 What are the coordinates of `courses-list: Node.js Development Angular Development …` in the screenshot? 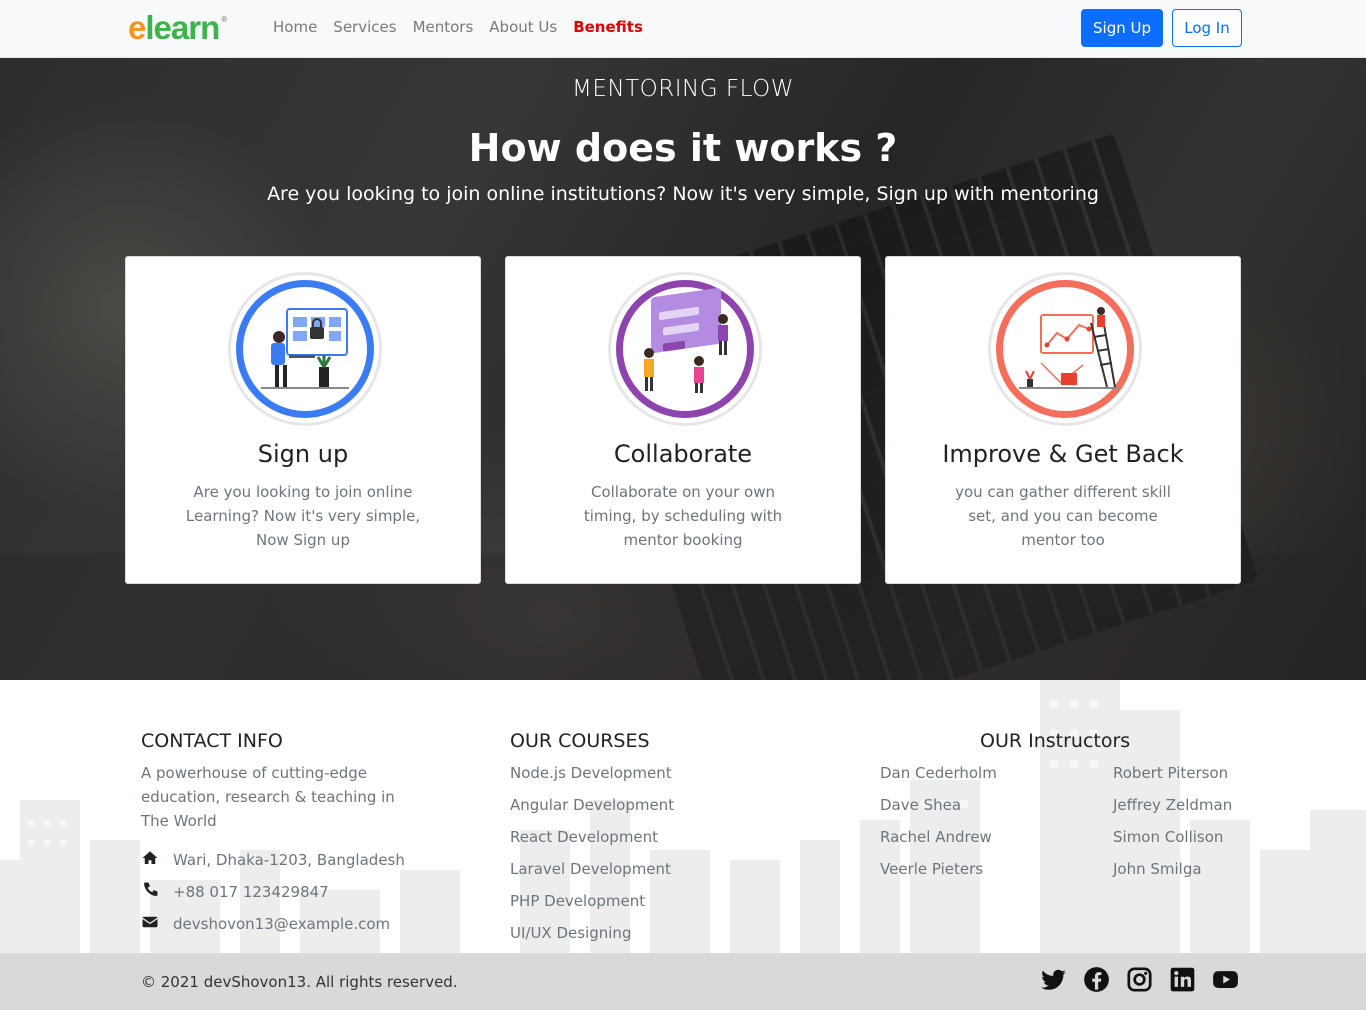 It's located at (592, 857).